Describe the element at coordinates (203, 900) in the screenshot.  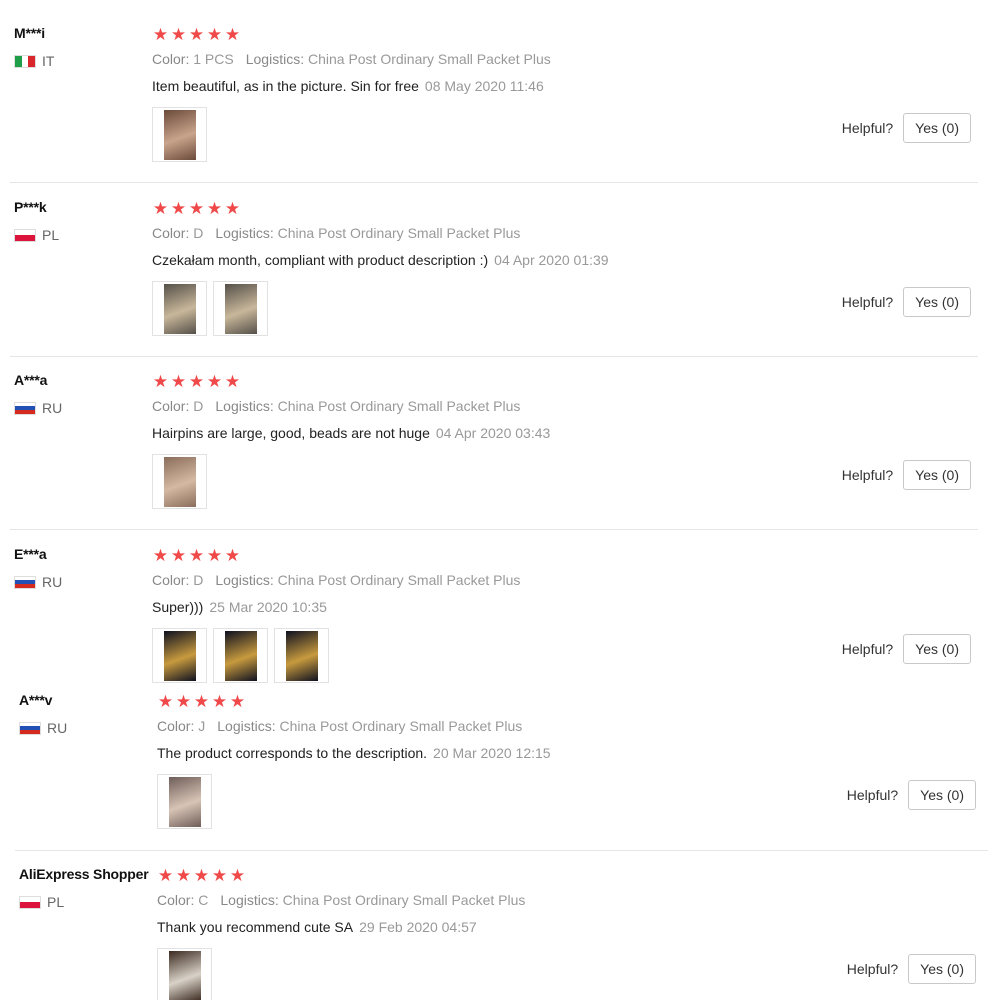
I see `color-value: C` at that location.